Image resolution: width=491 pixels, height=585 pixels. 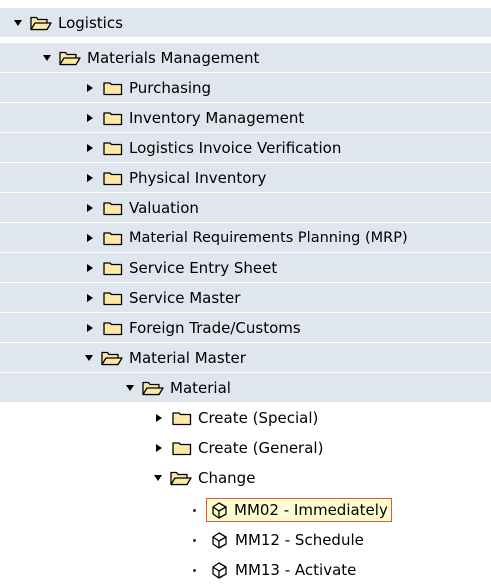 I want to click on tree-row-material-master: Material Master, so click(x=245, y=358).